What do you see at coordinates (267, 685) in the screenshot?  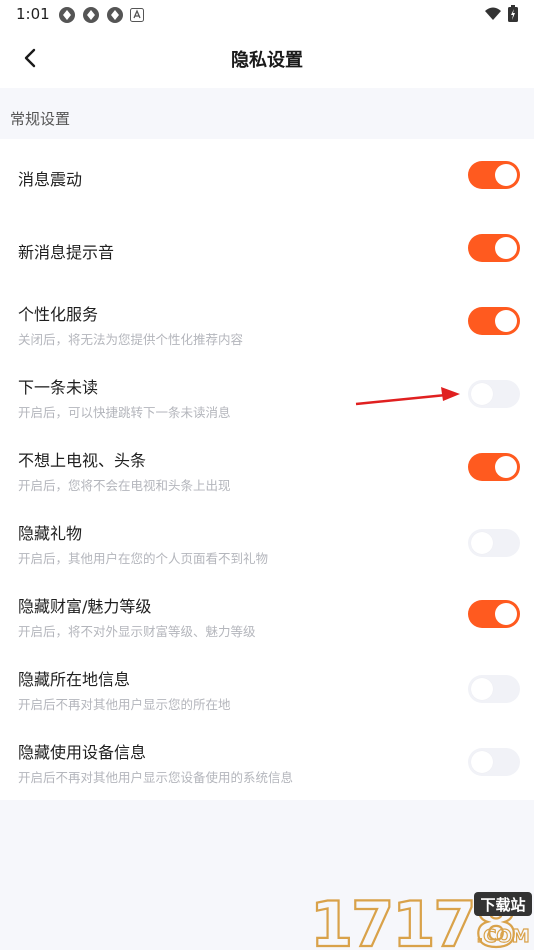 I see `setting-row-hide-location: 隐藏所在地信息 开启后不再对其他用户显示您的所在地` at bounding box center [267, 685].